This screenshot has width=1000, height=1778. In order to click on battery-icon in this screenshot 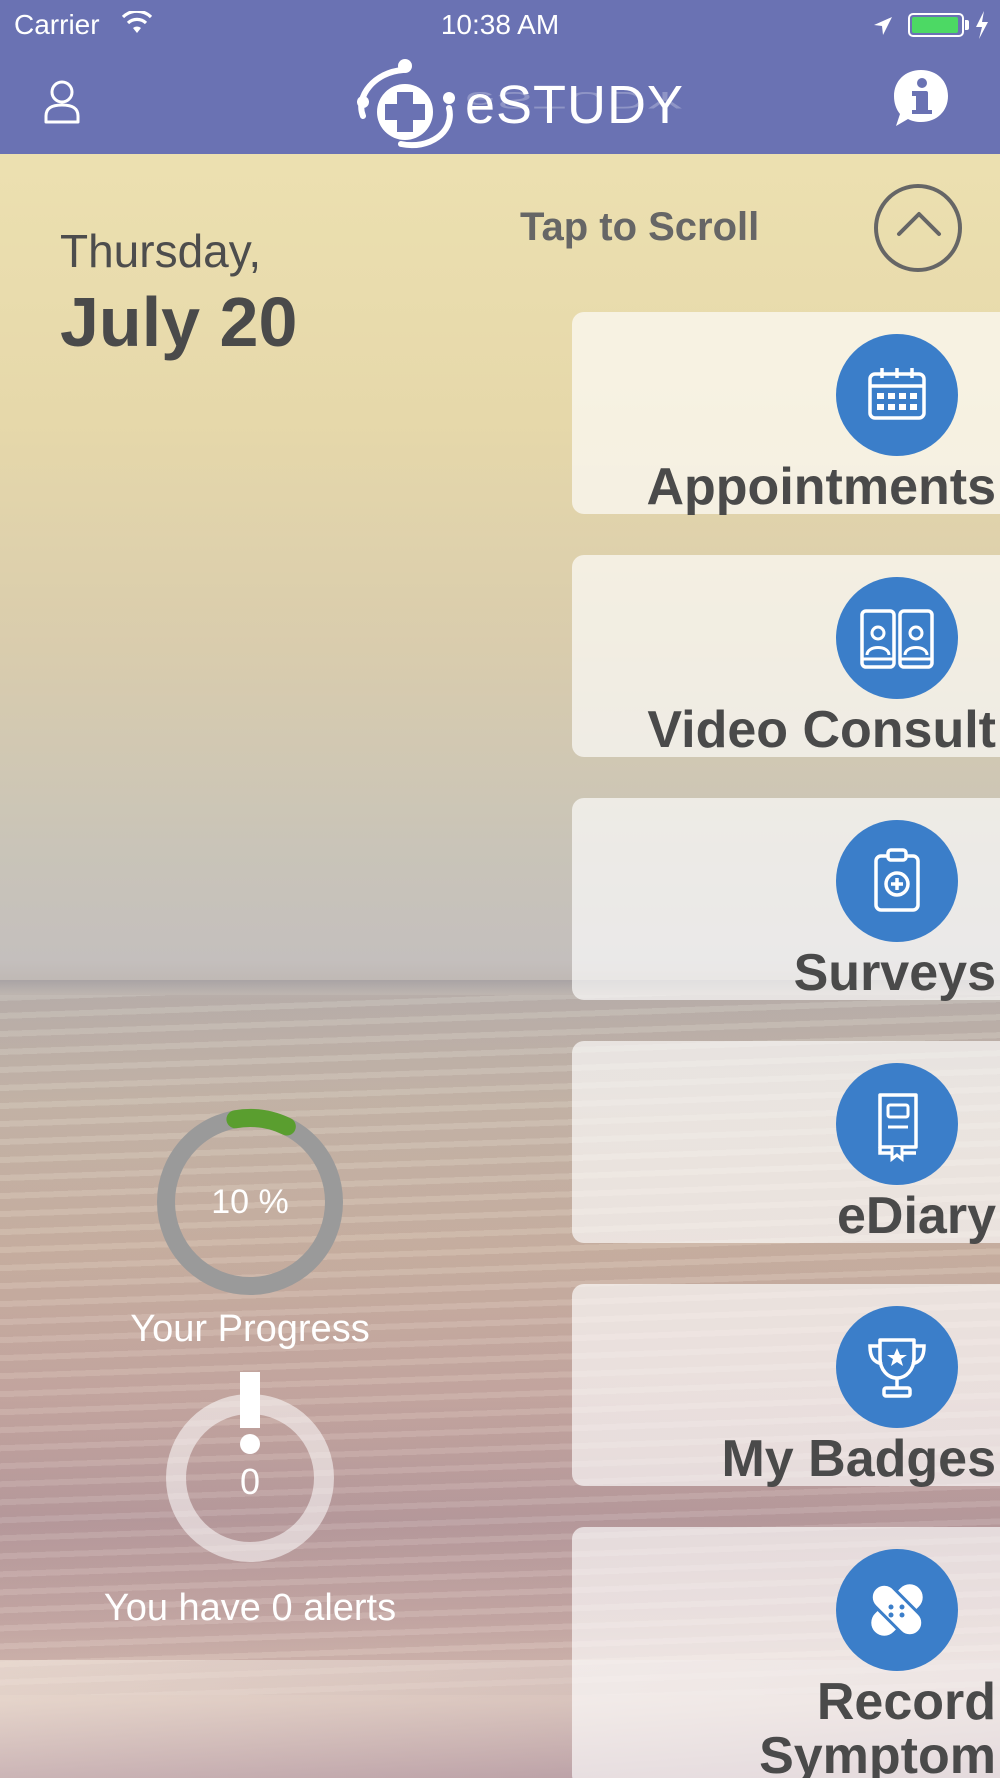, I will do `click(936, 25)`.